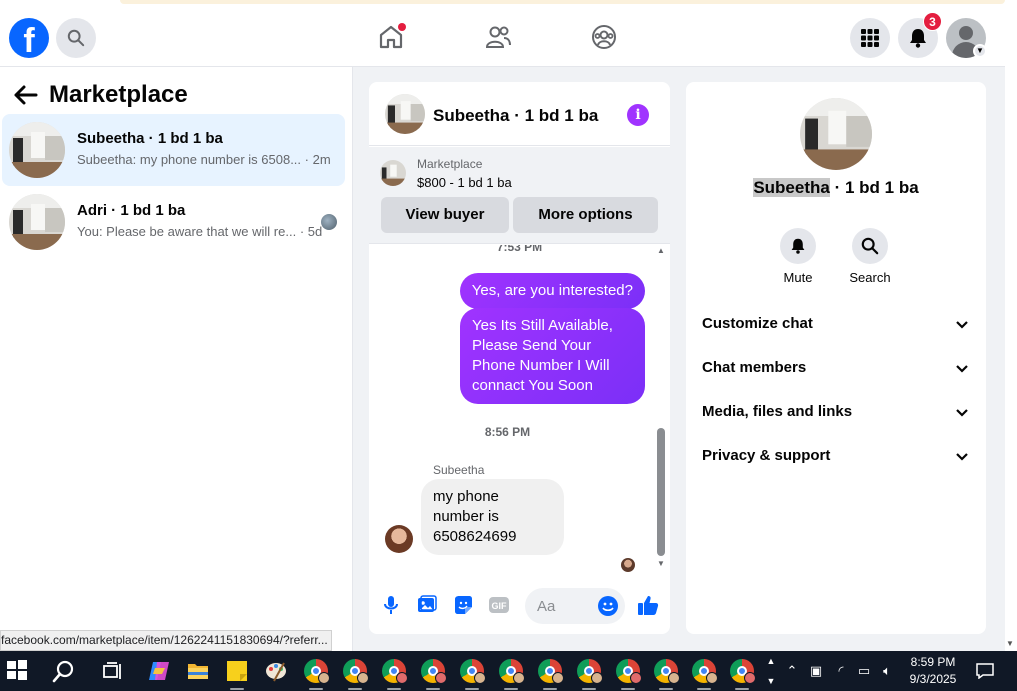 This screenshot has width=1017, height=691. What do you see at coordinates (562, 2) in the screenshot?
I see `notification-bar` at bounding box center [562, 2].